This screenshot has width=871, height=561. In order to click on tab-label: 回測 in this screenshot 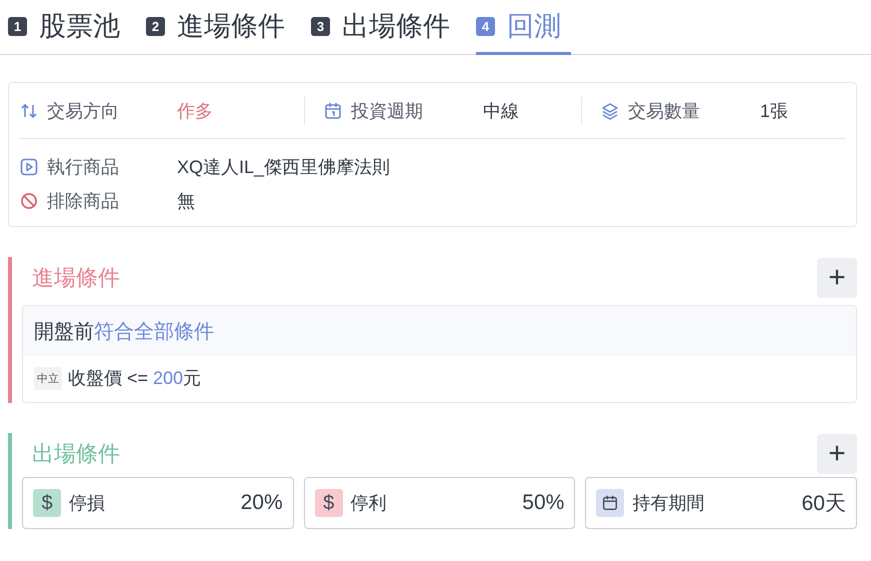, I will do `click(534, 26)`.